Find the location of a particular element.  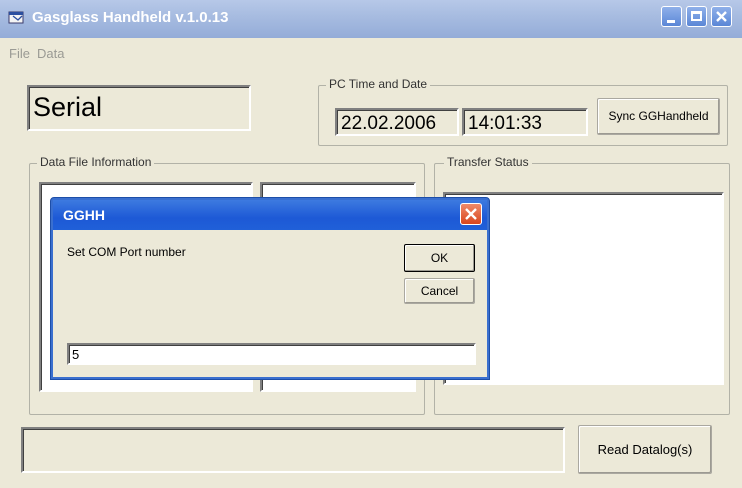

com-port-input: 5 is located at coordinates (271, 354).